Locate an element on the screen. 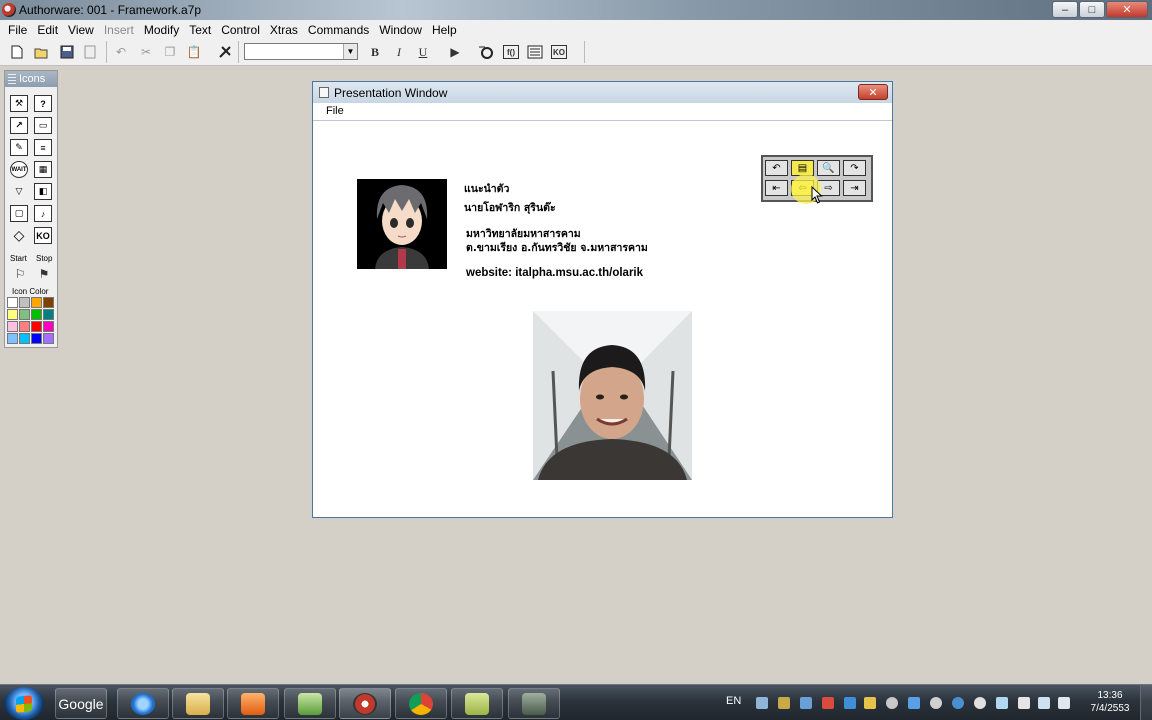 This screenshot has width=1152, height=720. stop-flag-icon: ⚑ is located at coordinates (44, 274).